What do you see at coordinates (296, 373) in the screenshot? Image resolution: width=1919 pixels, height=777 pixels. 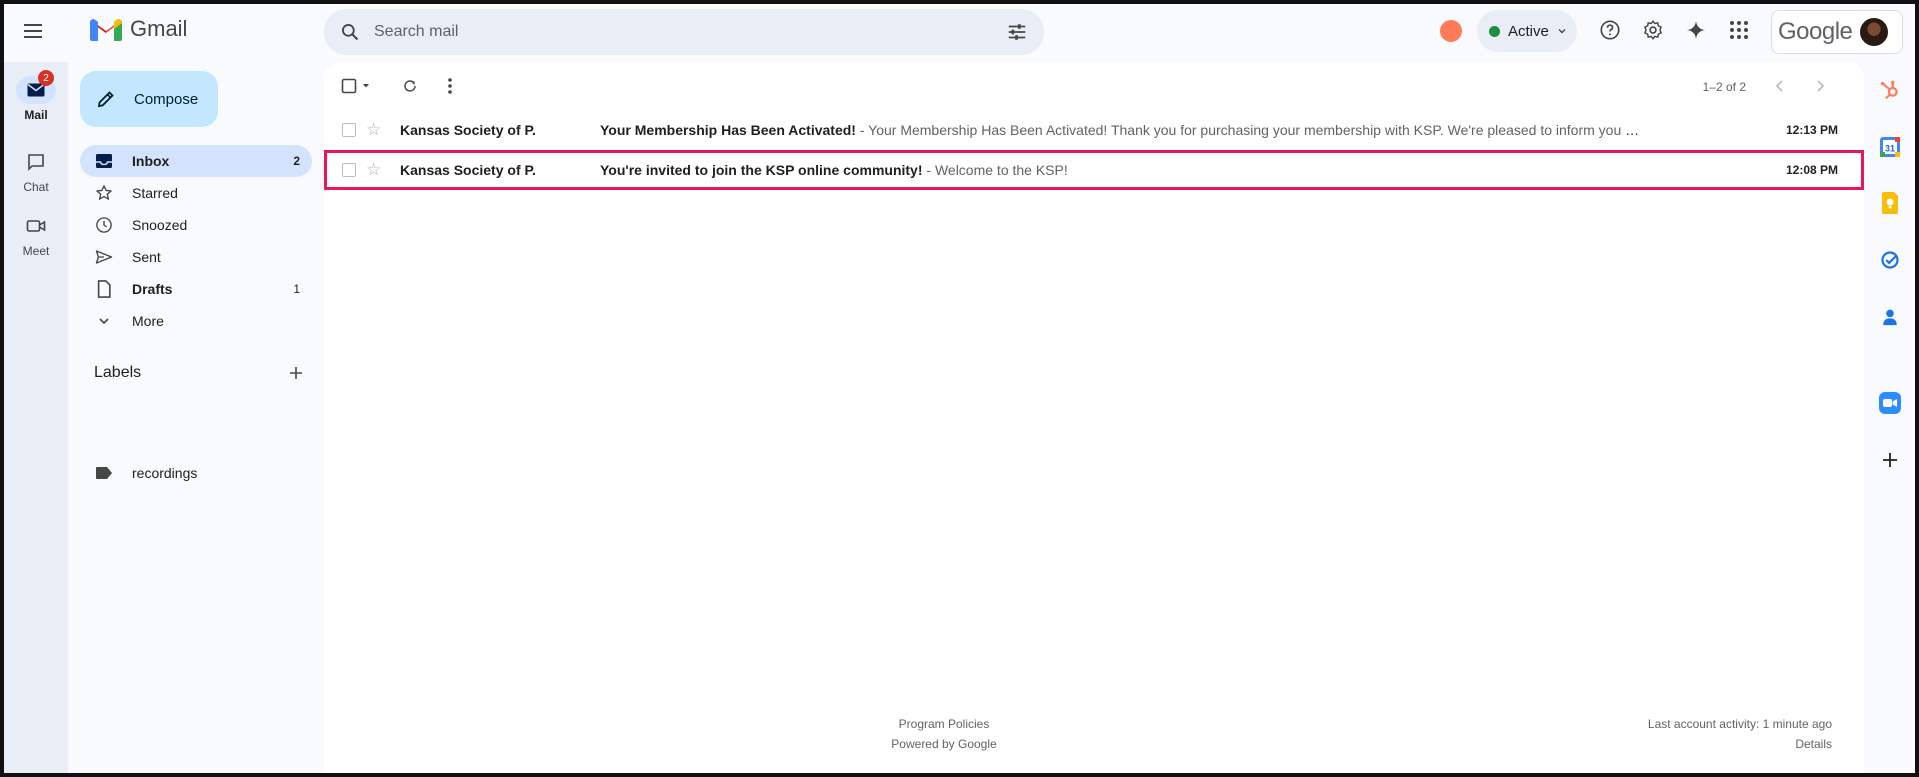 I see `add-label-plus-icon` at bounding box center [296, 373].